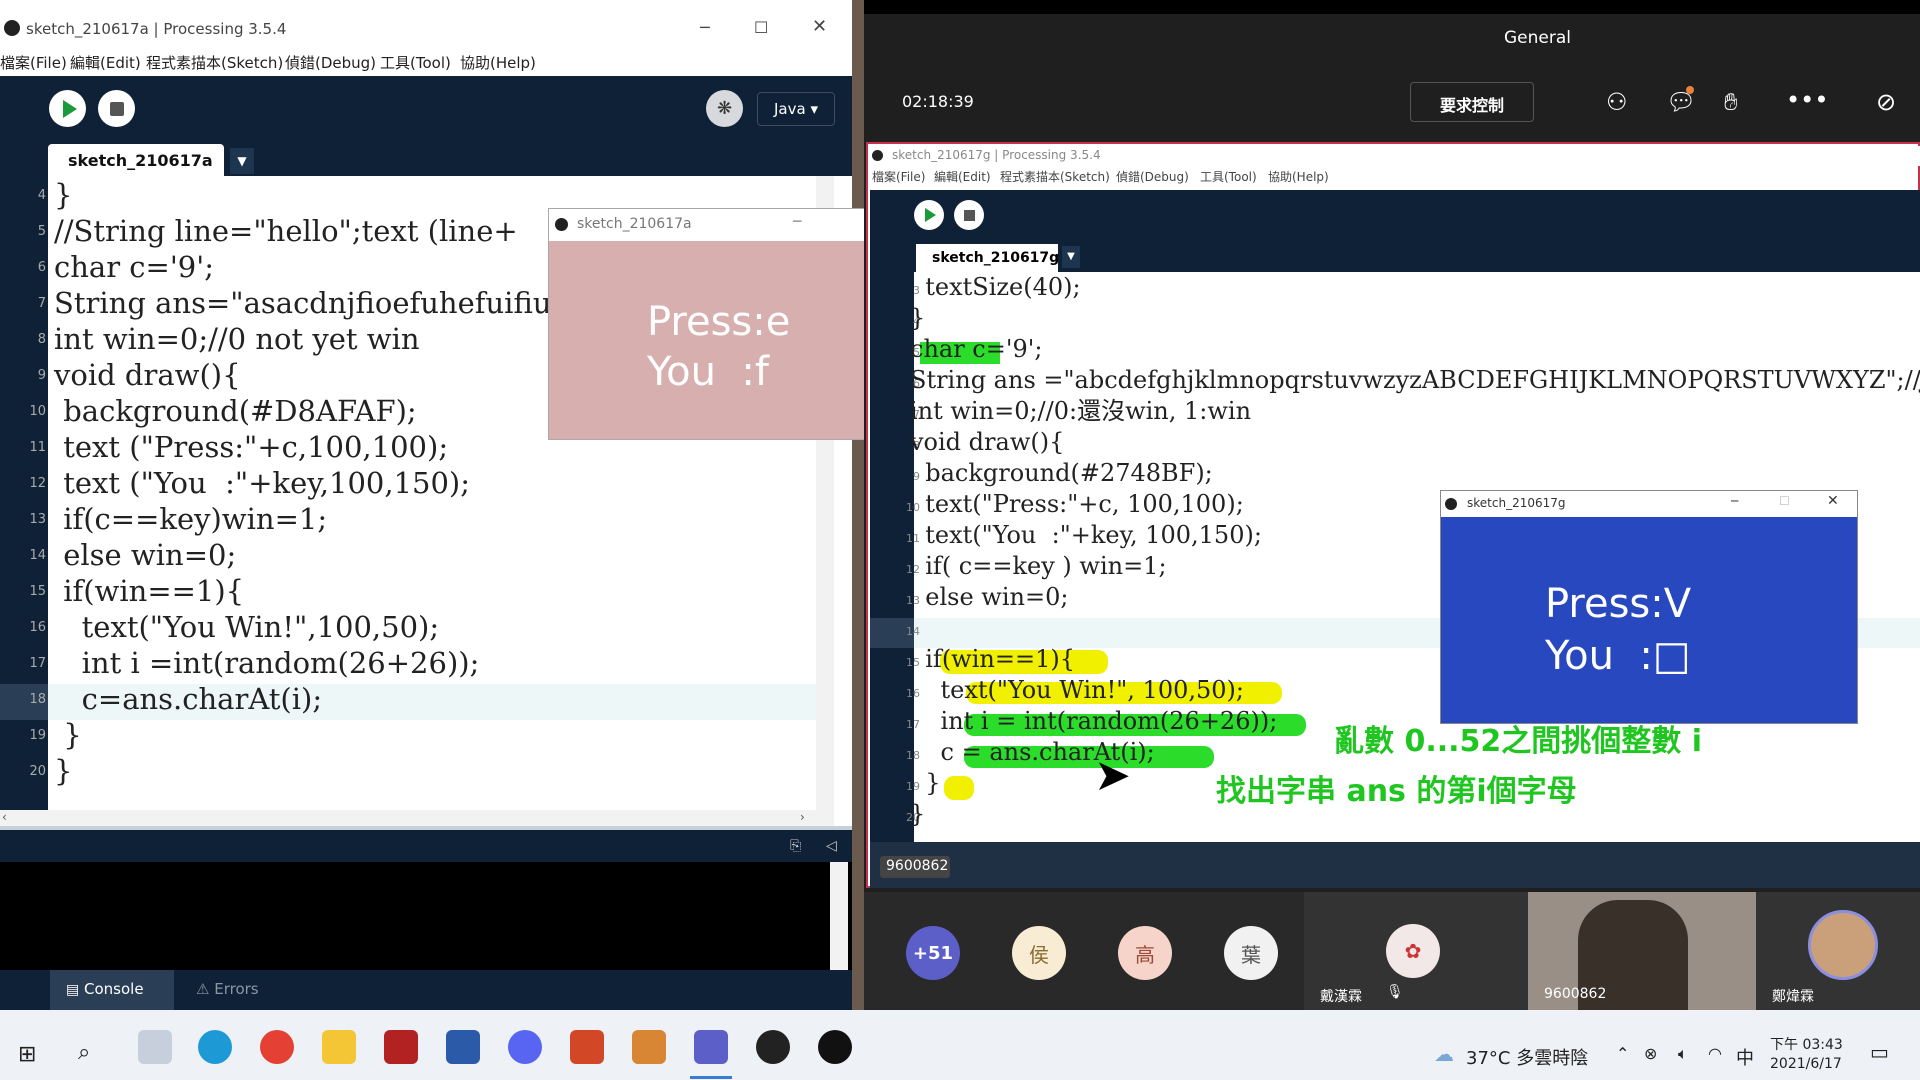  I want to click on volume-icon: 🔈︎, so click(1683, 1054).